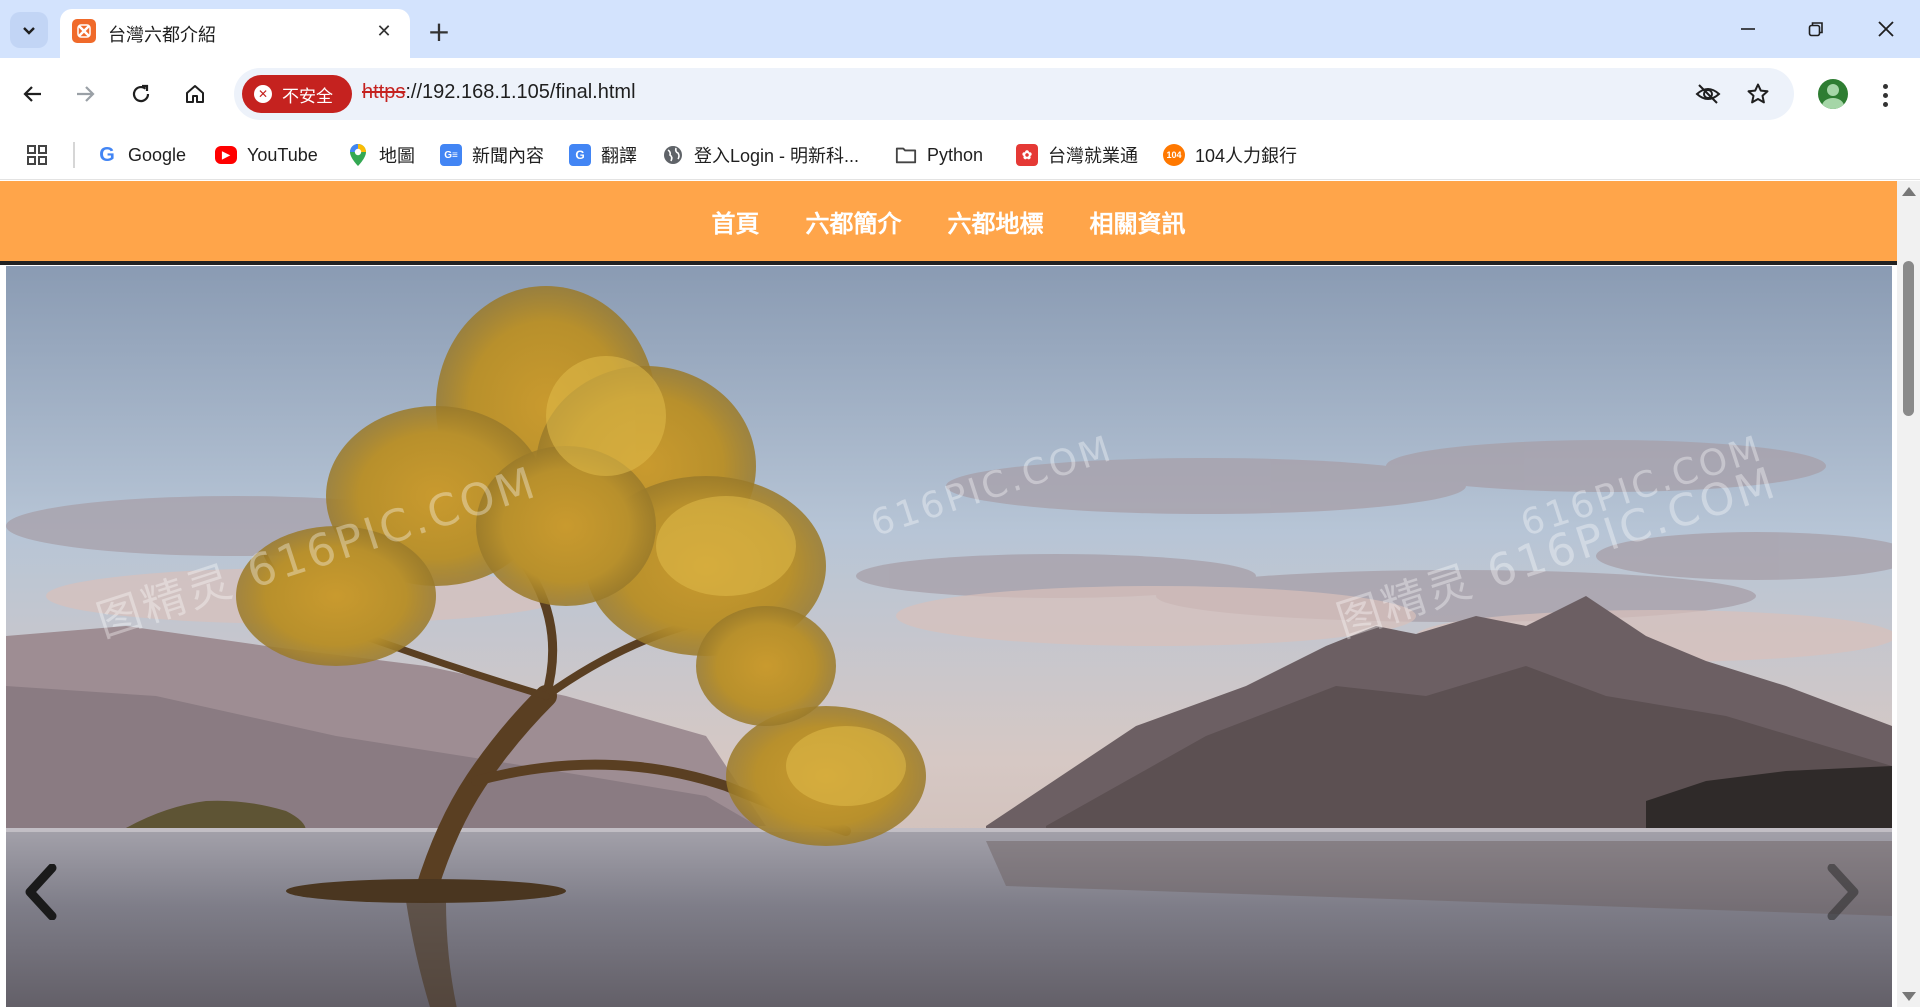 This screenshot has width=1920, height=1007. What do you see at coordinates (508, 156) in the screenshot?
I see `bookmark-label: 新聞內容` at bounding box center [508, 156].